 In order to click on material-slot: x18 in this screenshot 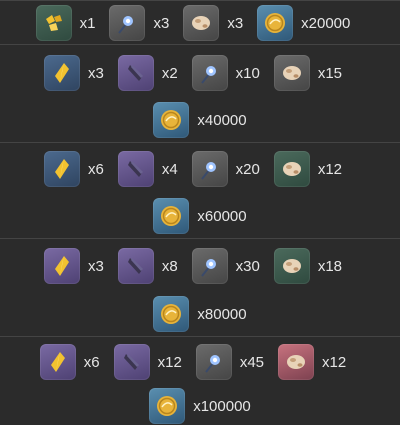, I will do `click(314, 266)`.